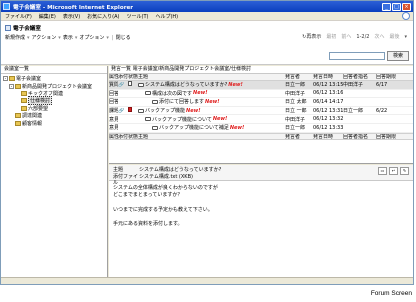  What do you see at coordinates (379, 36) in the screenshot?
I see `next-page-button: 次へ` at bounding box center [379, 36].